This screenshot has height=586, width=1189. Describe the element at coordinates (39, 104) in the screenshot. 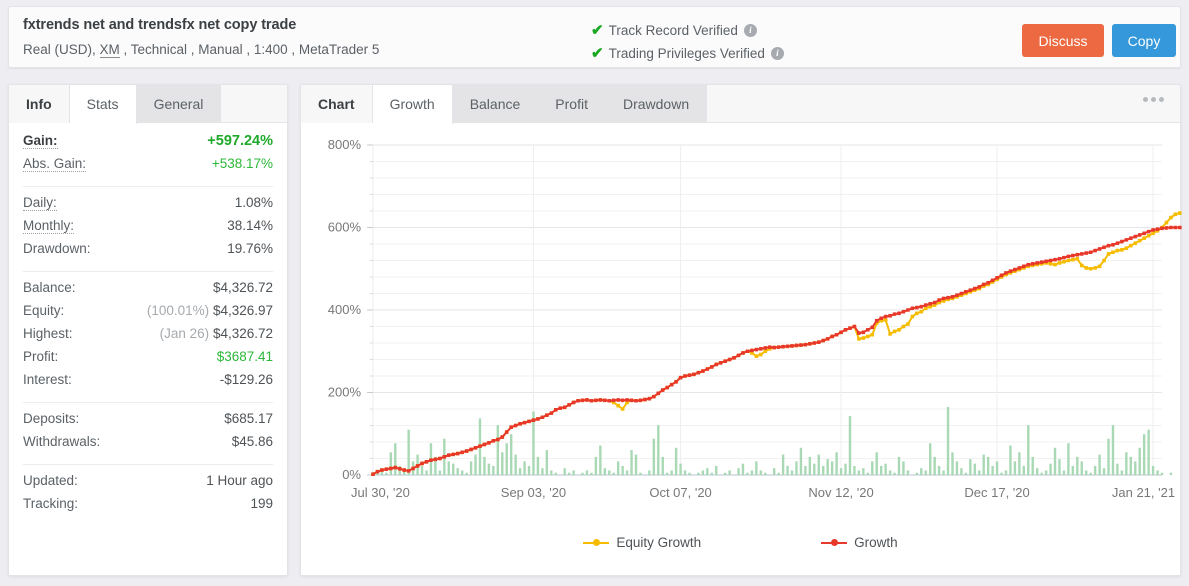

I see `tab-info: Info` at that location.